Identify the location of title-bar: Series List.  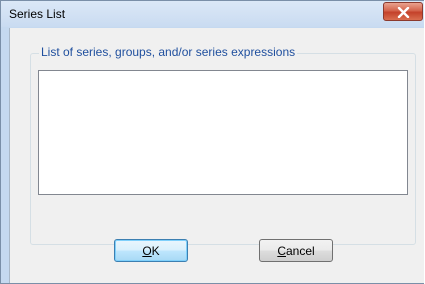
(212, 14).